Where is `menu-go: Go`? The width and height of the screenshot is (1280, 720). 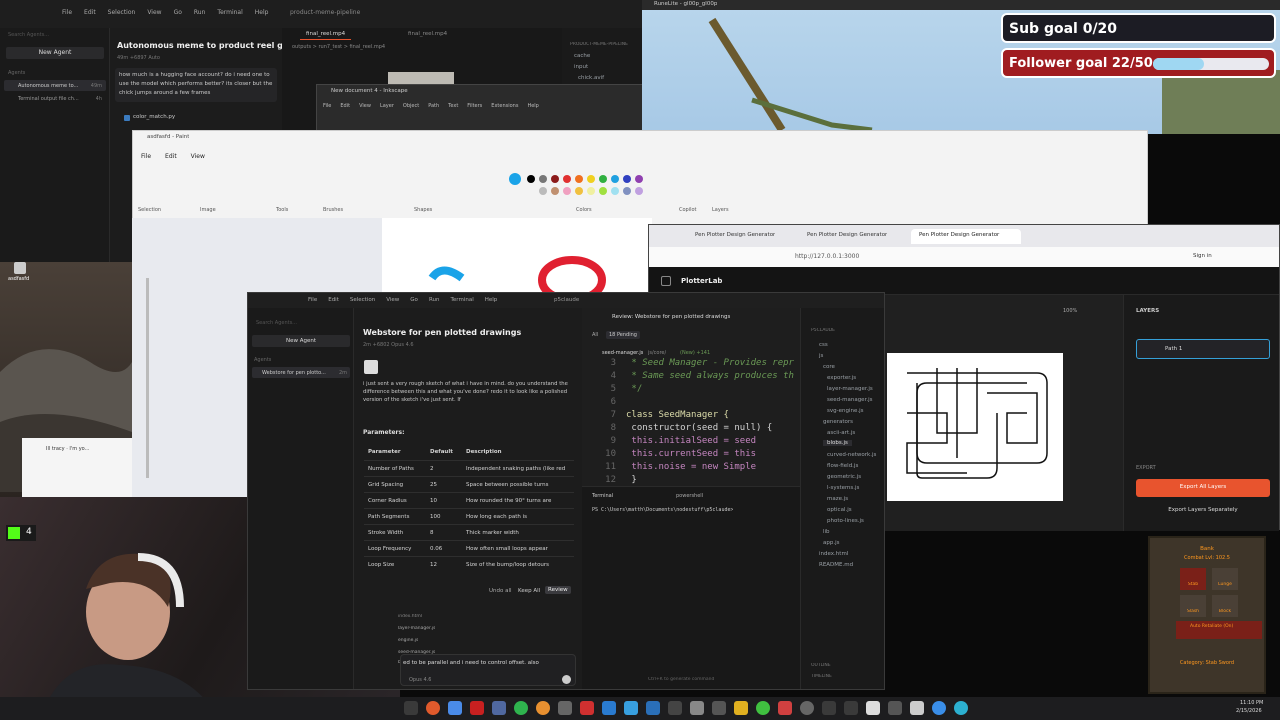 menu-go: Go is located at coordinates (178, 12).